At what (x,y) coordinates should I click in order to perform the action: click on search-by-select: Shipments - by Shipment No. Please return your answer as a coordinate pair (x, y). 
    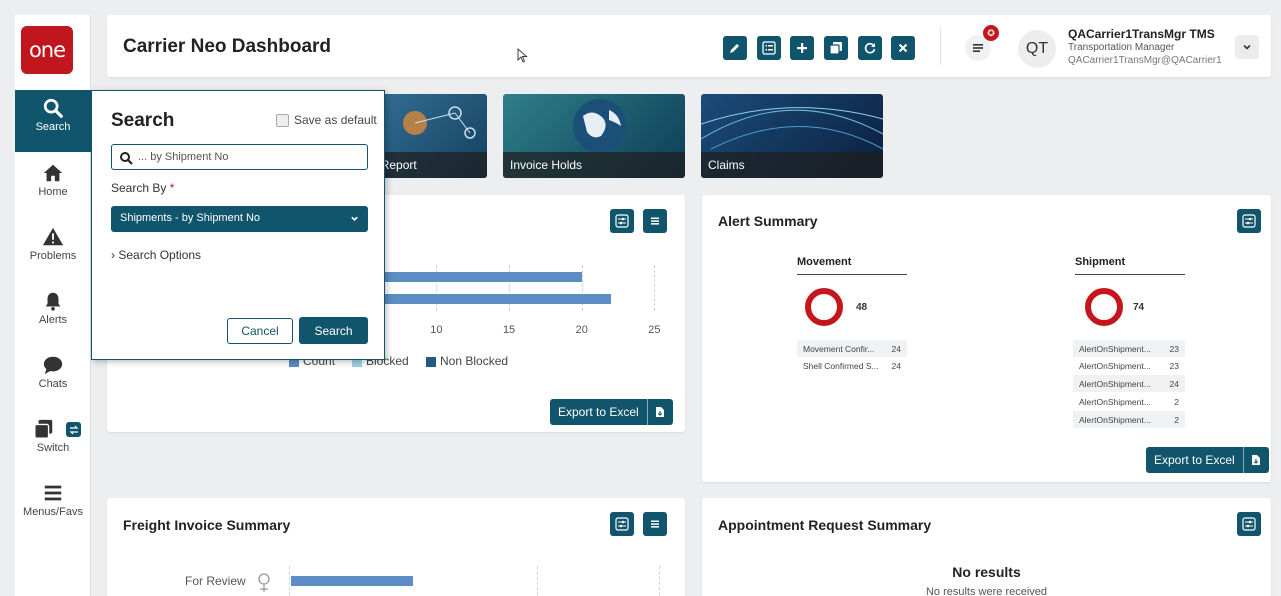
    Looking at the image, I should click on (239, 219).